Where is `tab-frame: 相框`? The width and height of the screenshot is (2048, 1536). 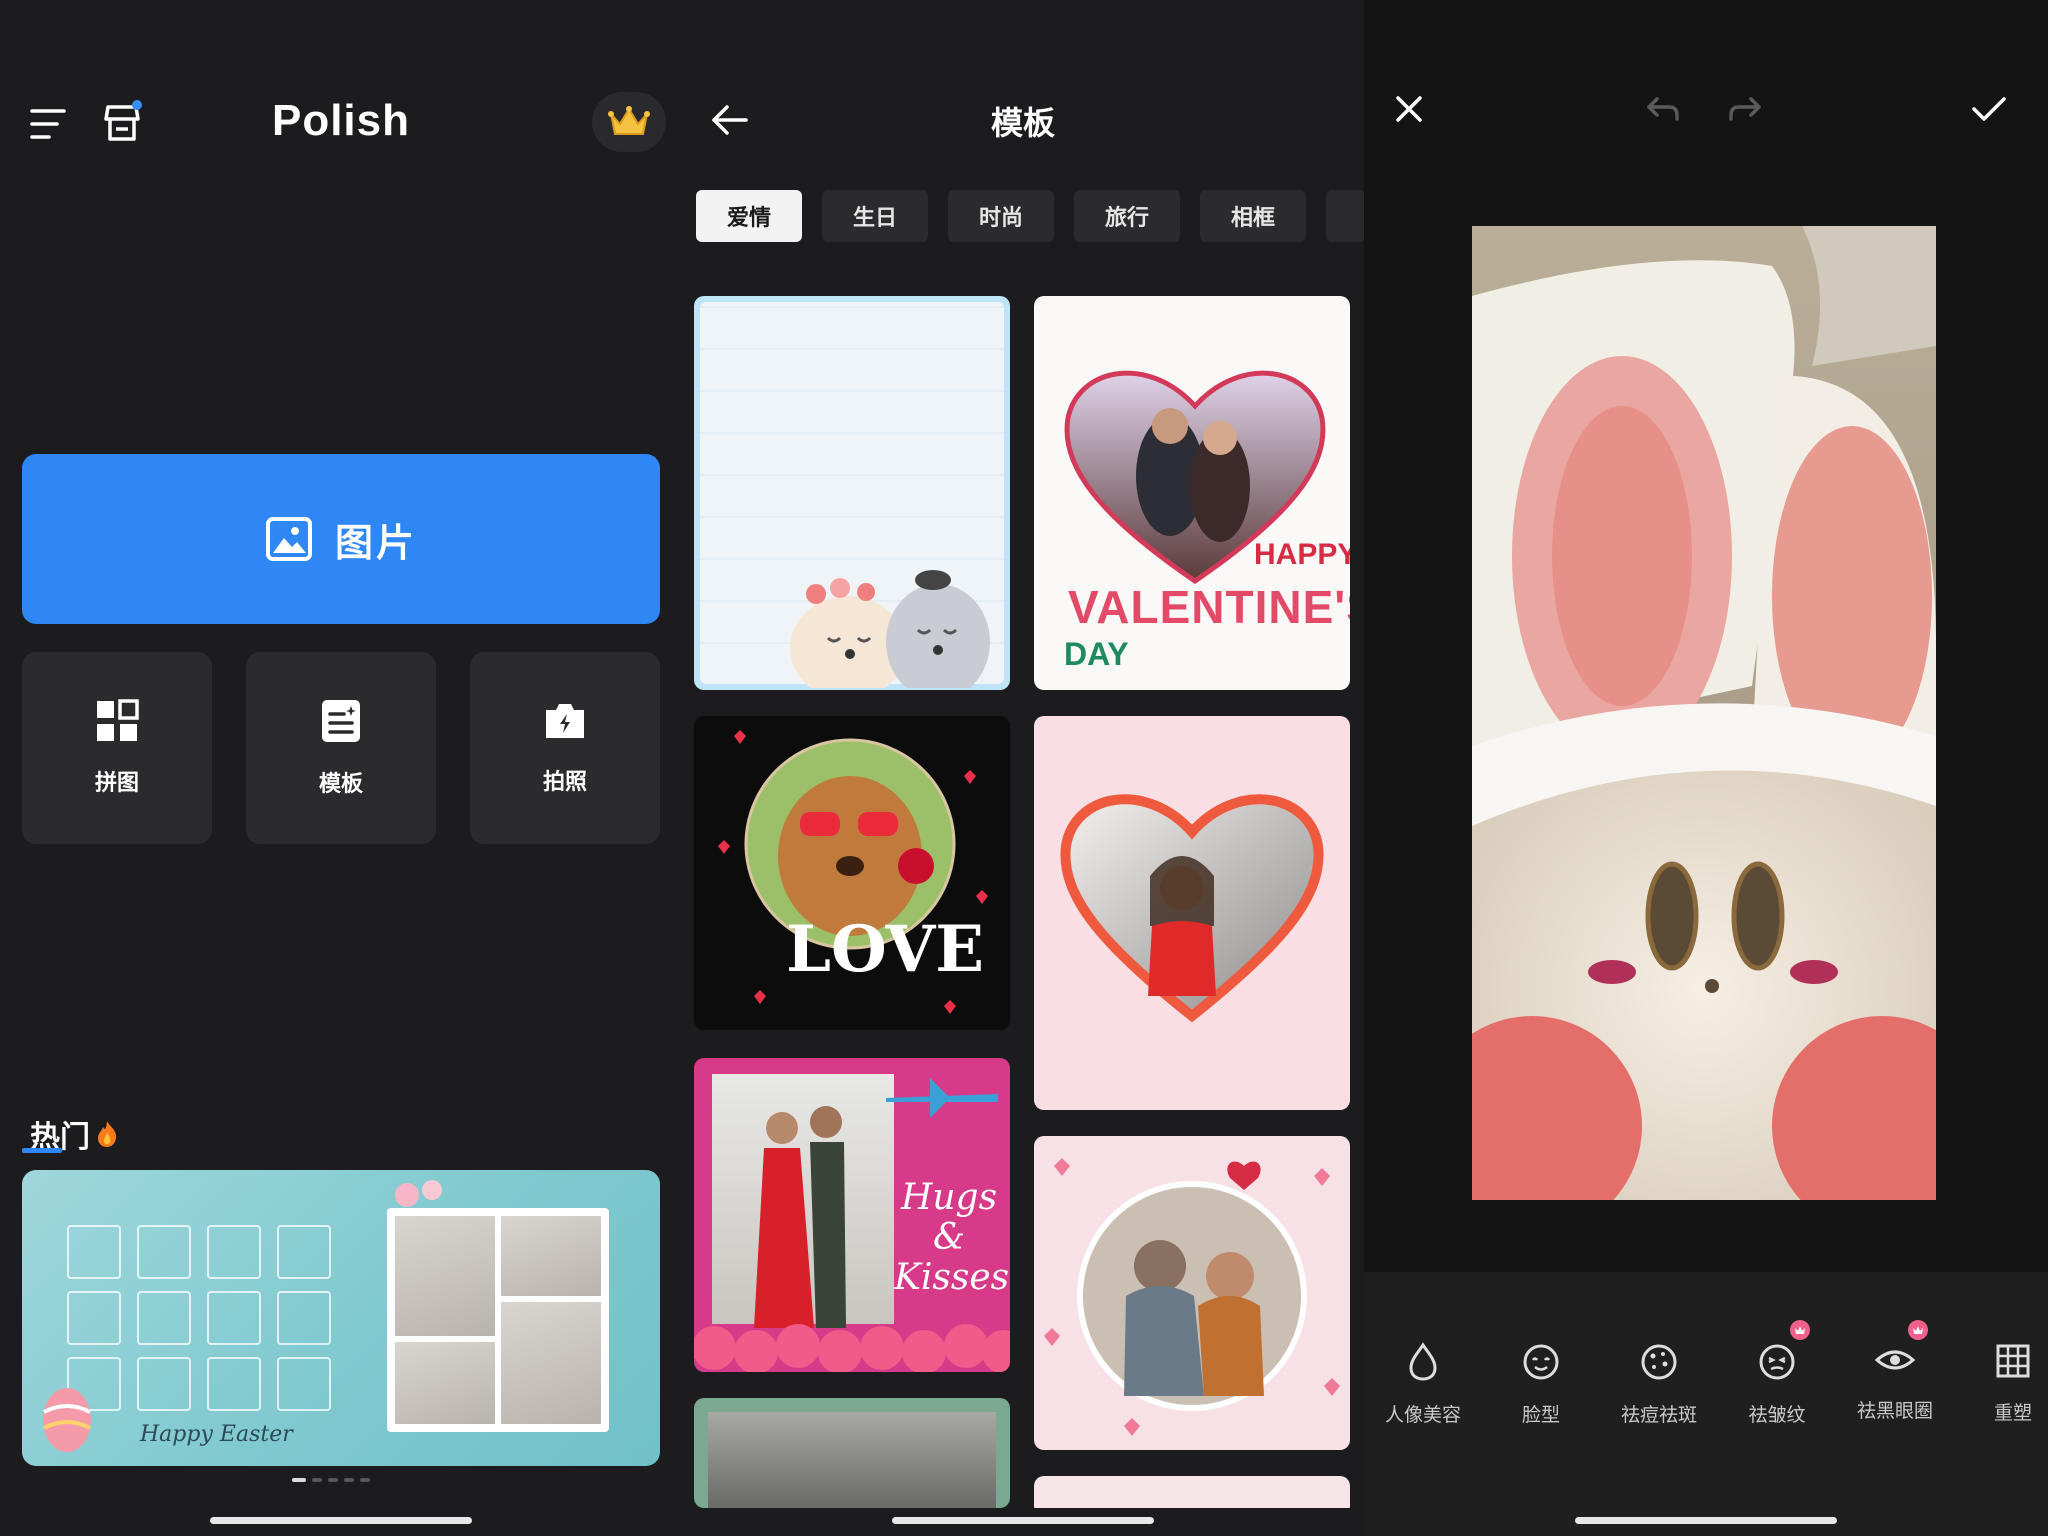
tab-frame: 相框 is located at coordinates (1253, 216).